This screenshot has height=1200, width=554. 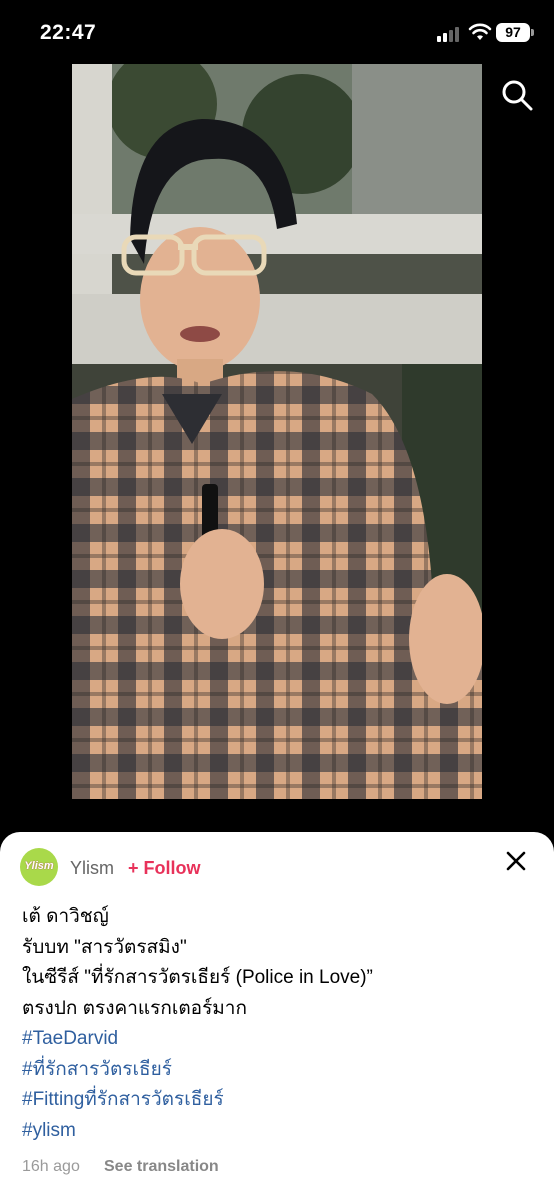 I want to click on battery-indicator: 97, so click(x=513, y=32).